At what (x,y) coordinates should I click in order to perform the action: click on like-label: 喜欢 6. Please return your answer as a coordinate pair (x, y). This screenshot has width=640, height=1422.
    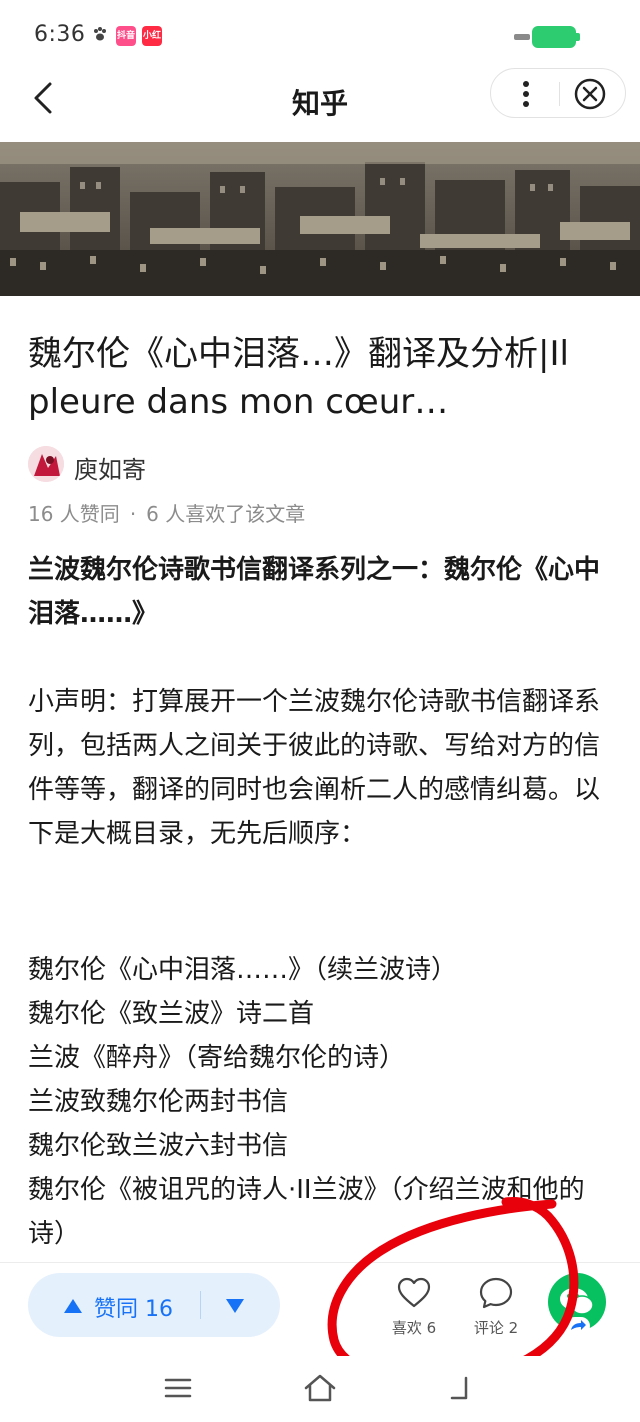
    Looking at the image, I should click on (414, 1328).